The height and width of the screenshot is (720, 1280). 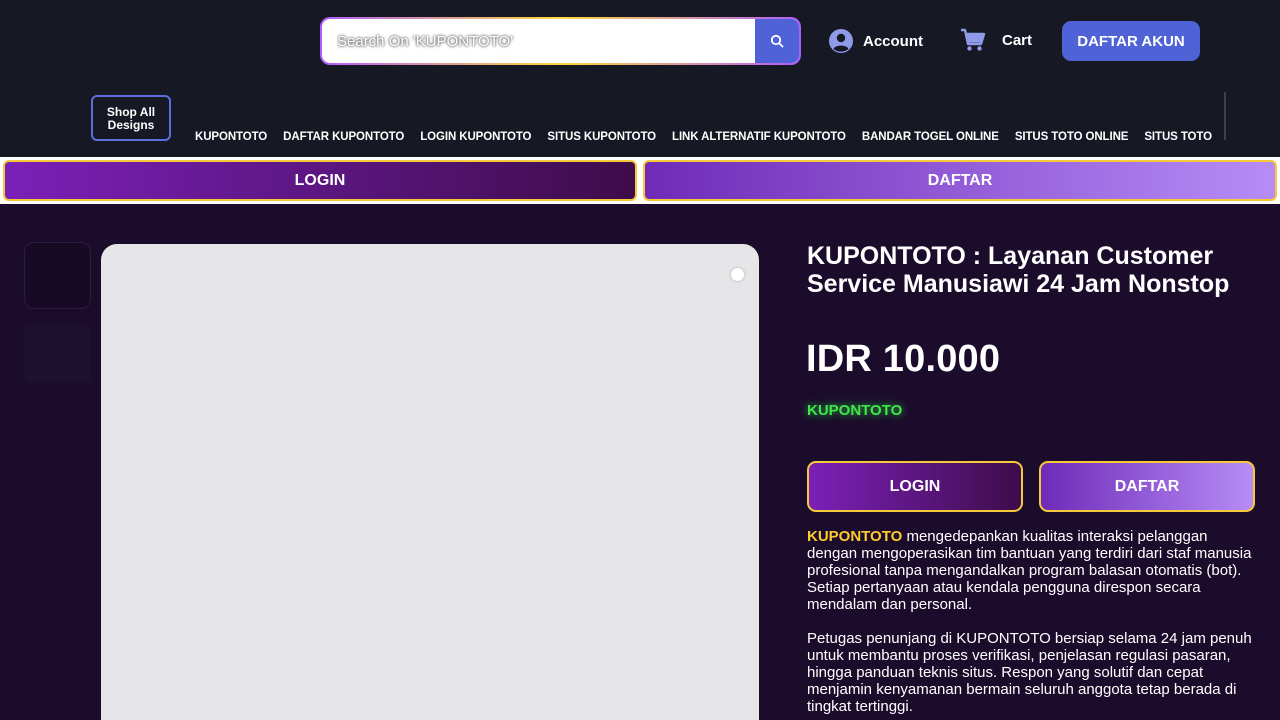 What do you see at coordinates (57, 275) in the screenshot?
I see `gallery-thumbnail` at bounding box center [57, 275].